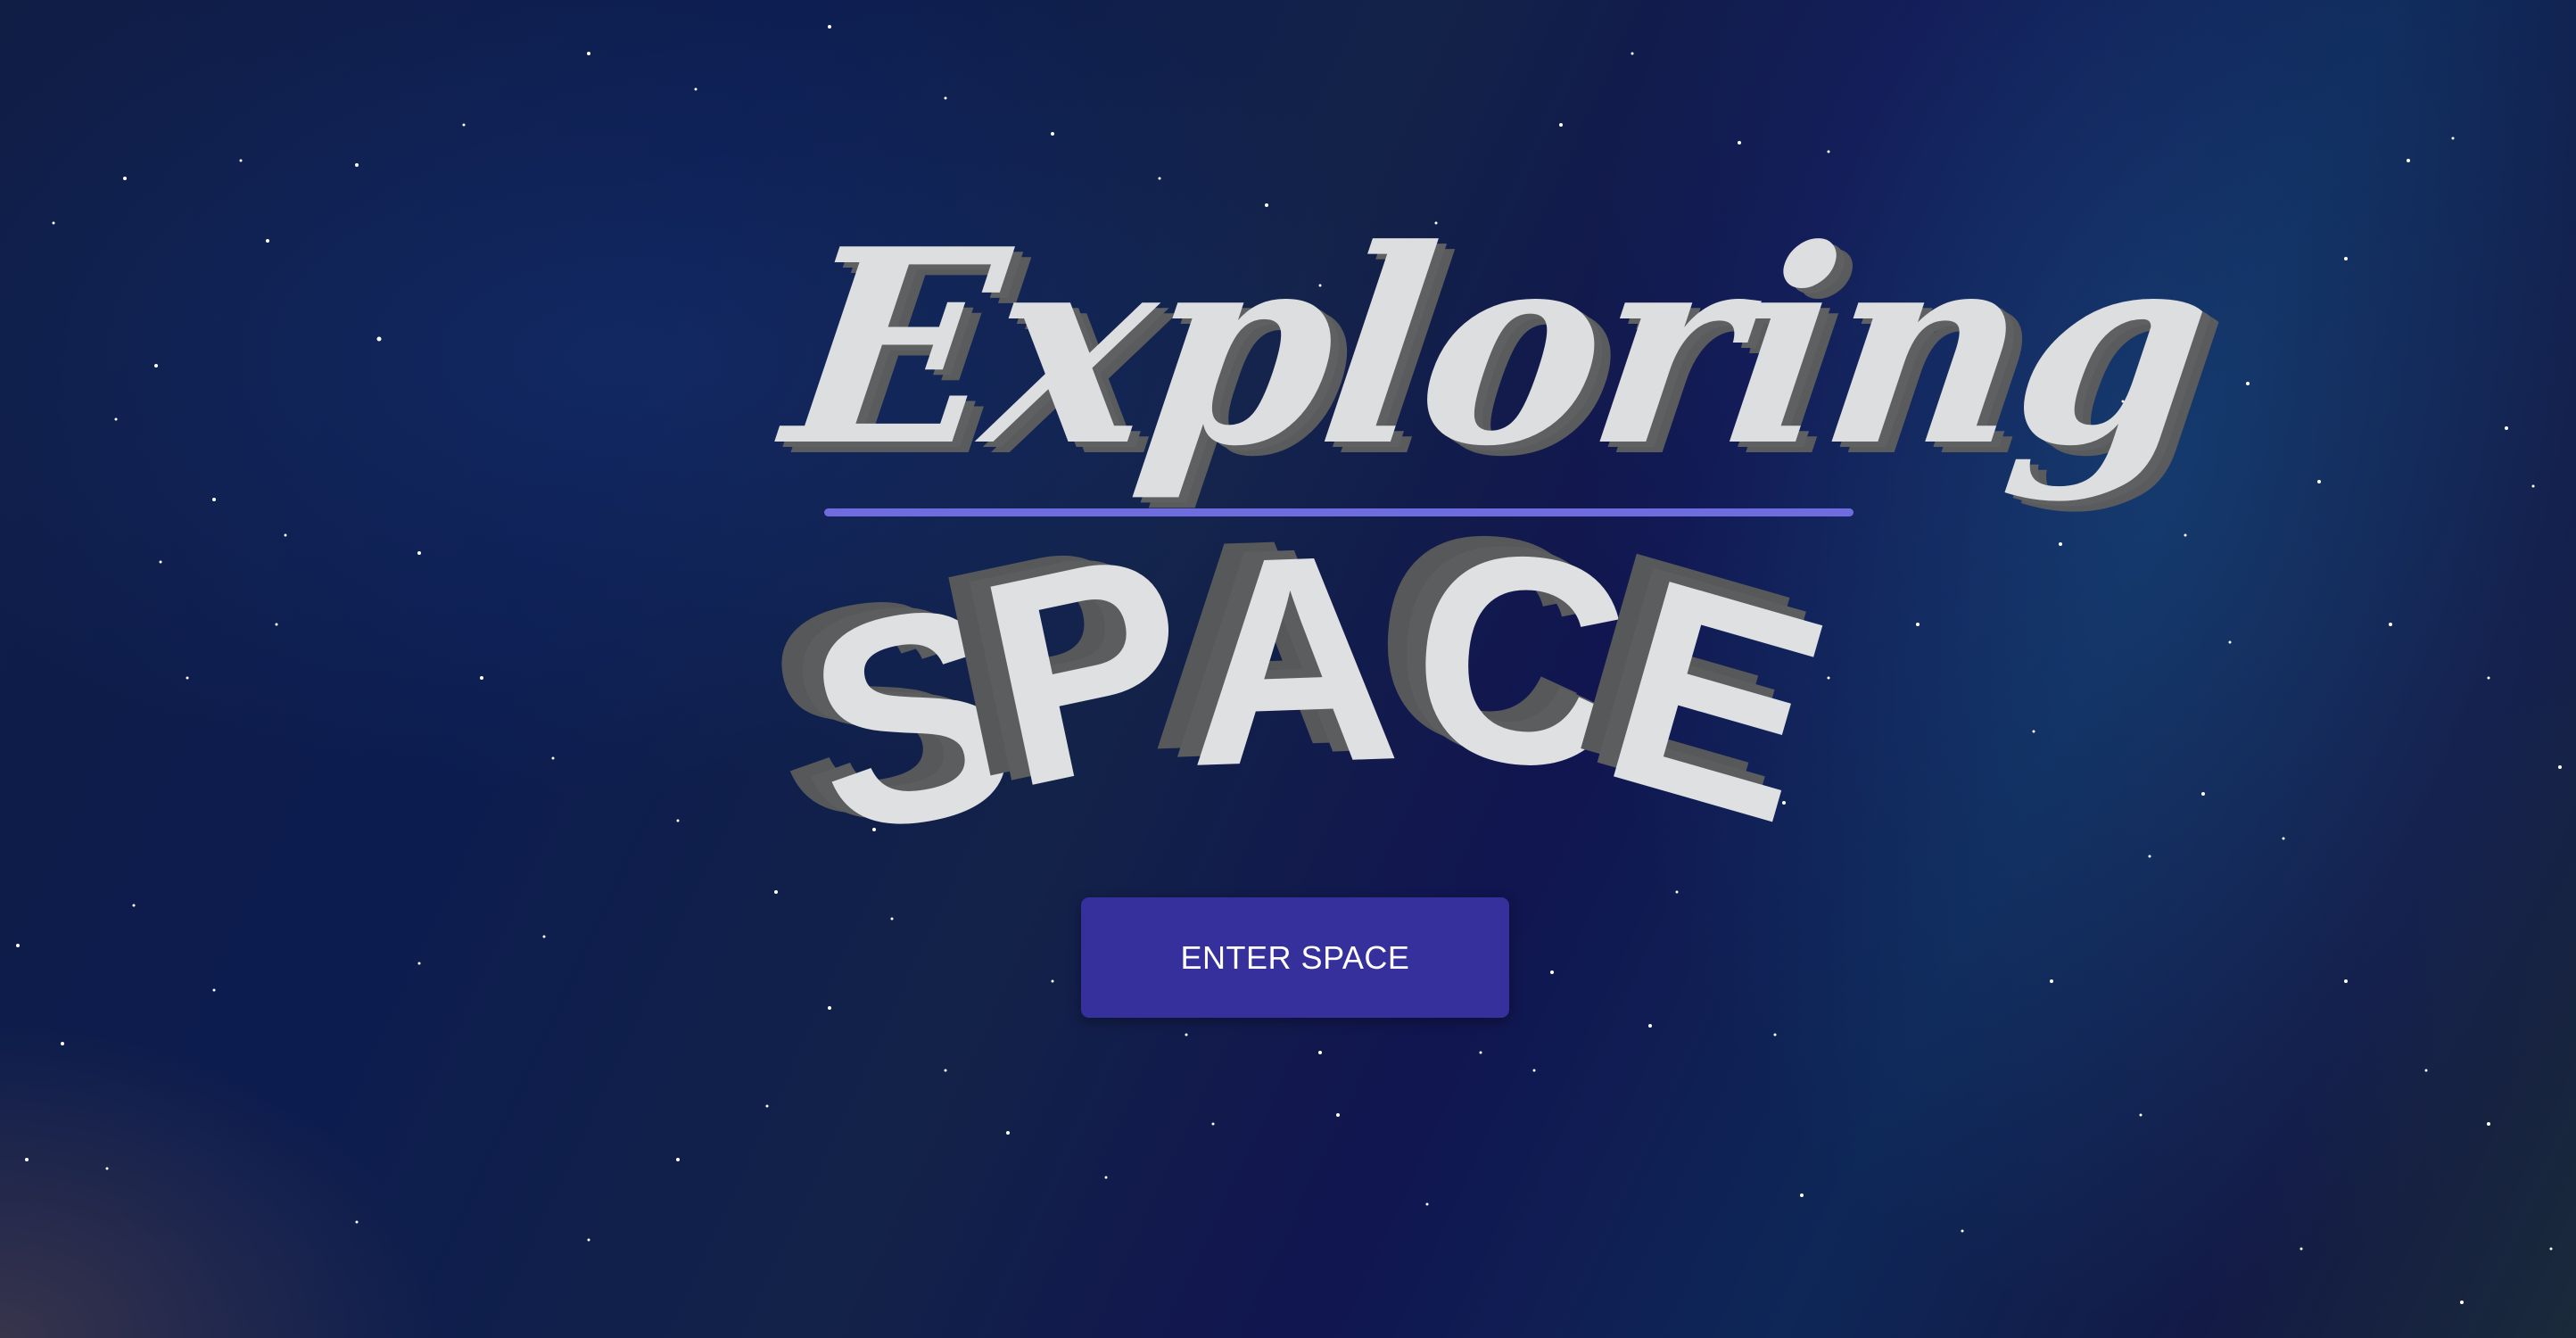  I want to click on title-letter-a: A, so click(1292, 660).